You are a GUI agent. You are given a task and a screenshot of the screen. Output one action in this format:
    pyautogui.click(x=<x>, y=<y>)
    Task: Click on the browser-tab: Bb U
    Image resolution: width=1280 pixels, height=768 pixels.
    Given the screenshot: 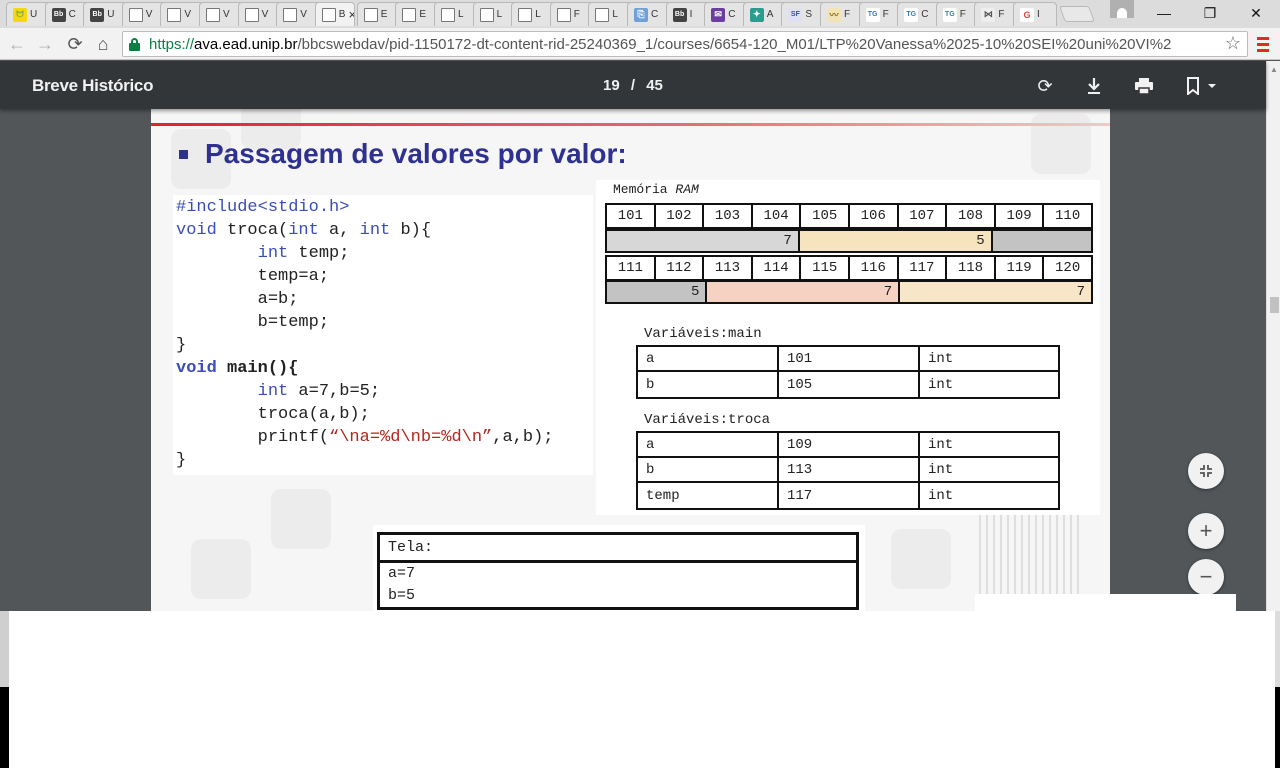 What is the action you would take?
    pyautogui.click(x=105, y=14)
    